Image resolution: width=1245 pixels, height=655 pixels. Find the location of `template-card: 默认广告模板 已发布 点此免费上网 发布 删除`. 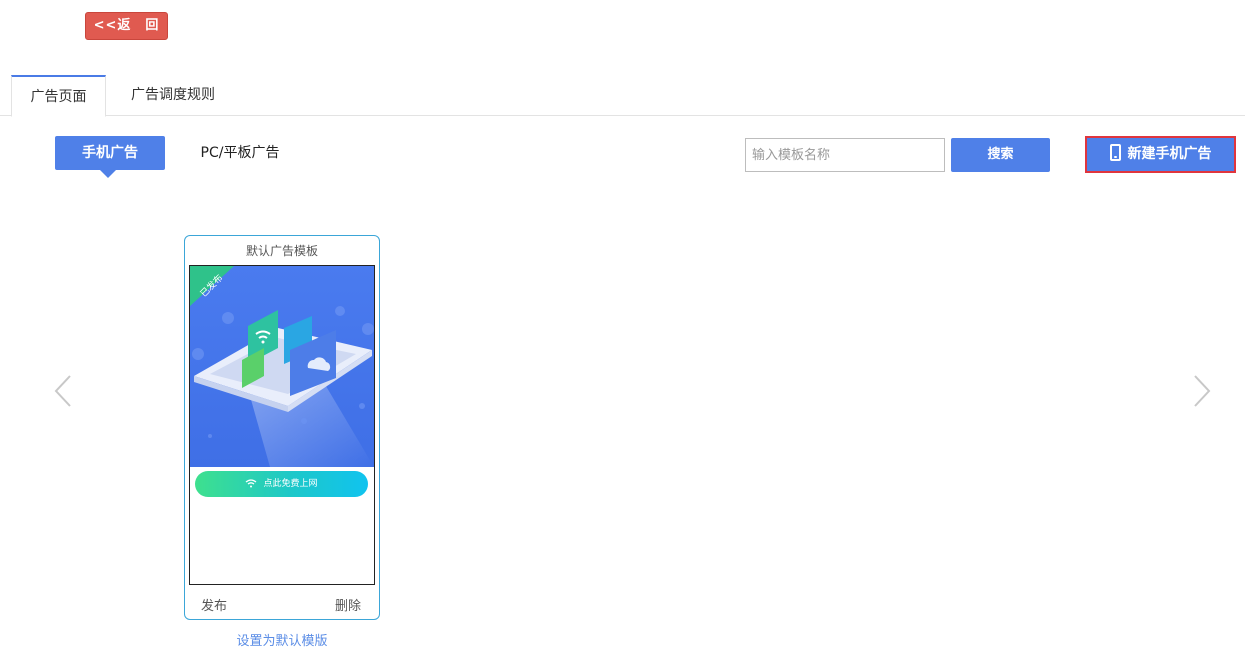

template-card: 默认广告模板 已发布 点此免费上网 发布 删除 is located at coordinates (282, 427).